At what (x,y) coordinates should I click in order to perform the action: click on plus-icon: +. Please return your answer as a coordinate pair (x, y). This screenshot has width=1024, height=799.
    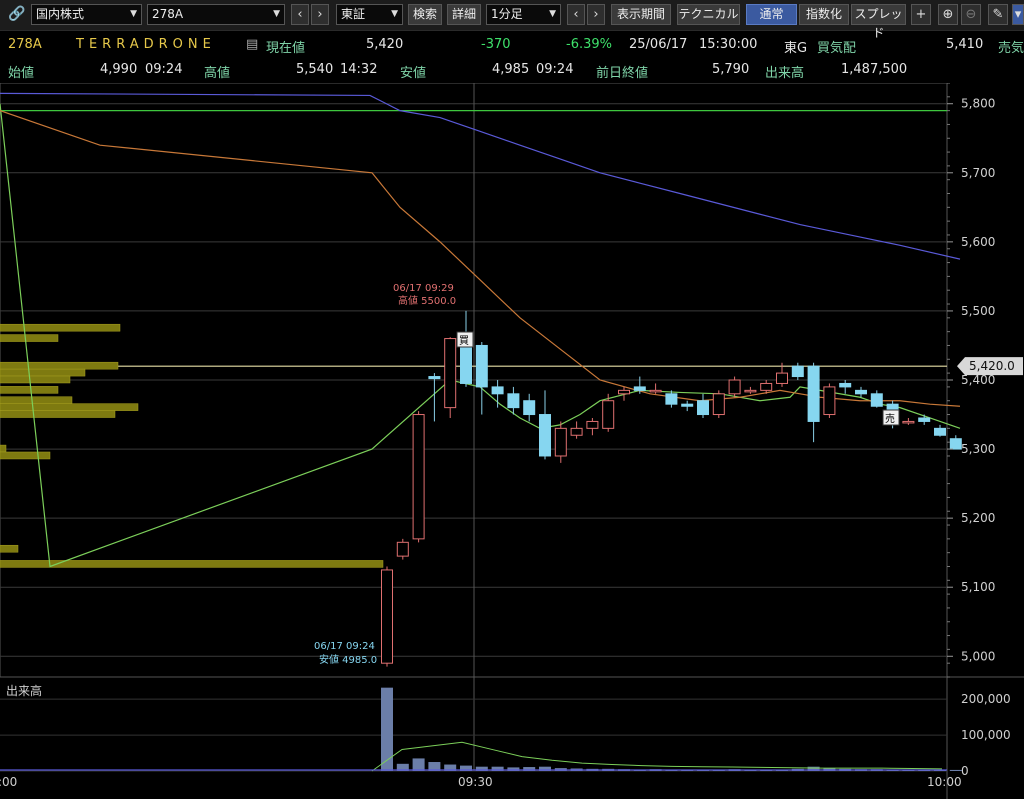
    Looking at the image, I should click on (921, 14).